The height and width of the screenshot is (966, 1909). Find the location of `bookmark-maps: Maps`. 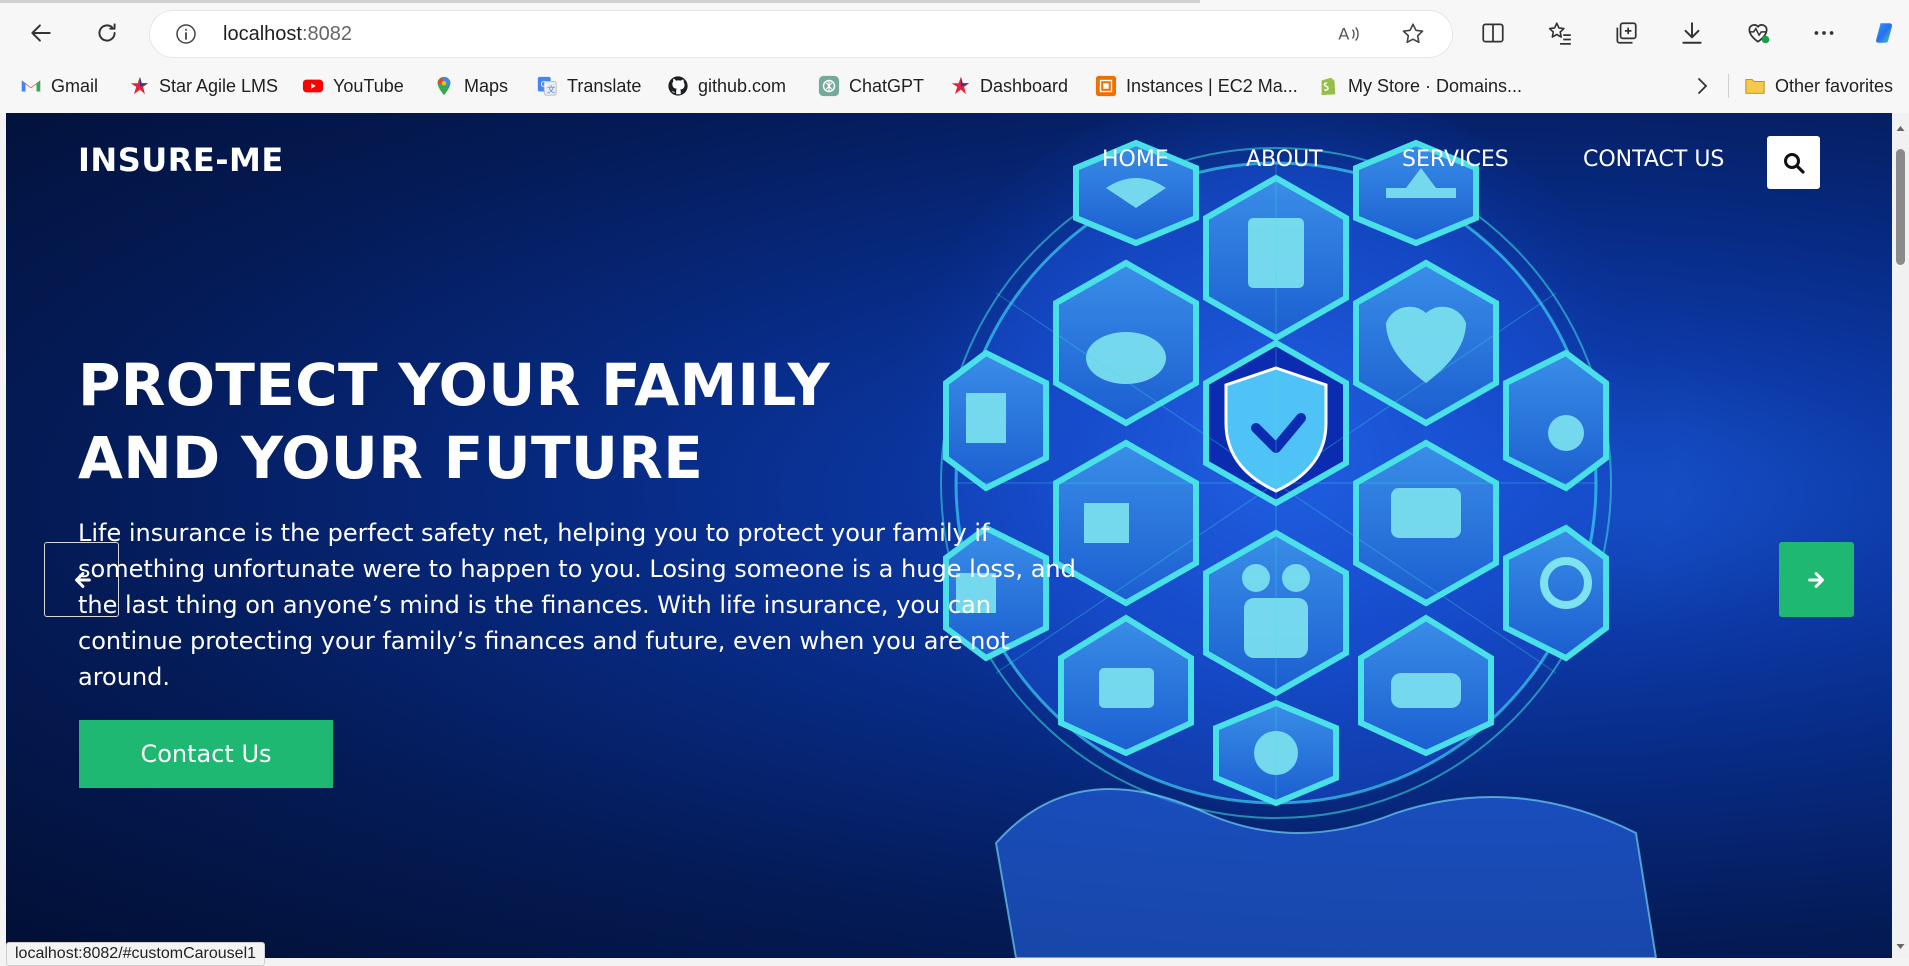

bookmark-maps: Maps is located at coordinates (470, 86).